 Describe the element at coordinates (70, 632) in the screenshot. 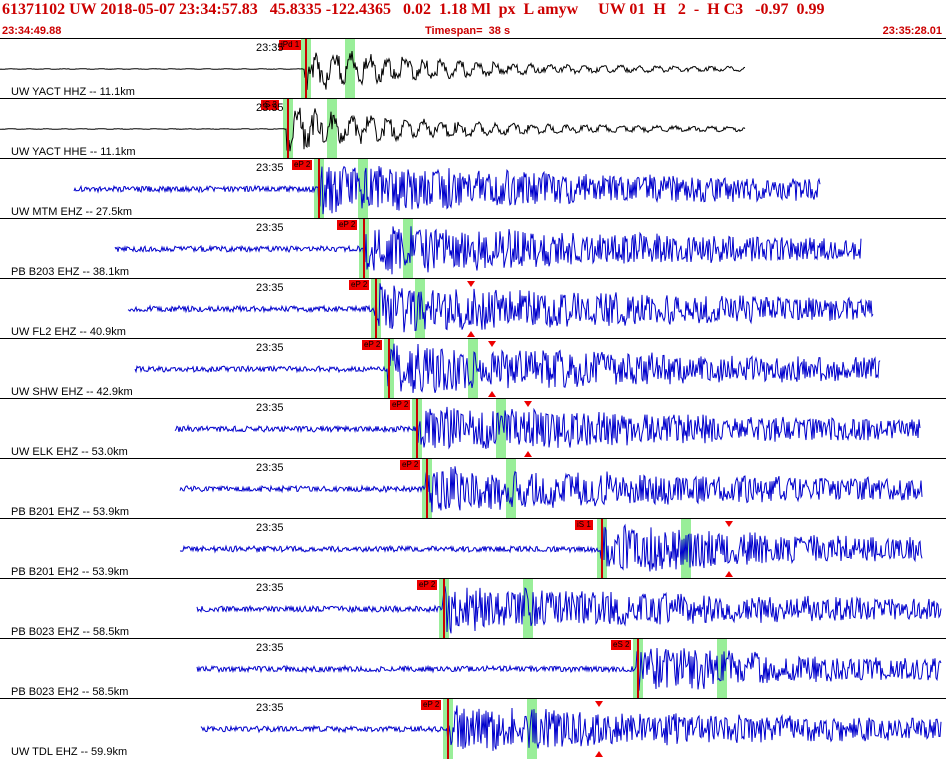

I see `station-label: PB B023 EHZ -- 58.5km` at that location.